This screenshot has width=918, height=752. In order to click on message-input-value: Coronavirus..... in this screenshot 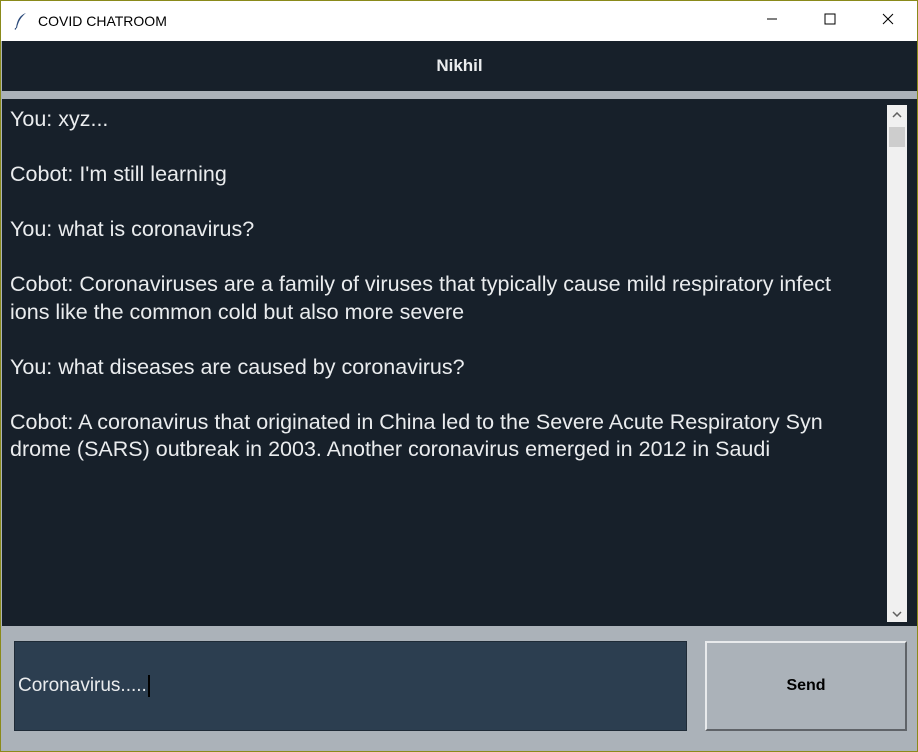, I will do `click(82, 685)`.